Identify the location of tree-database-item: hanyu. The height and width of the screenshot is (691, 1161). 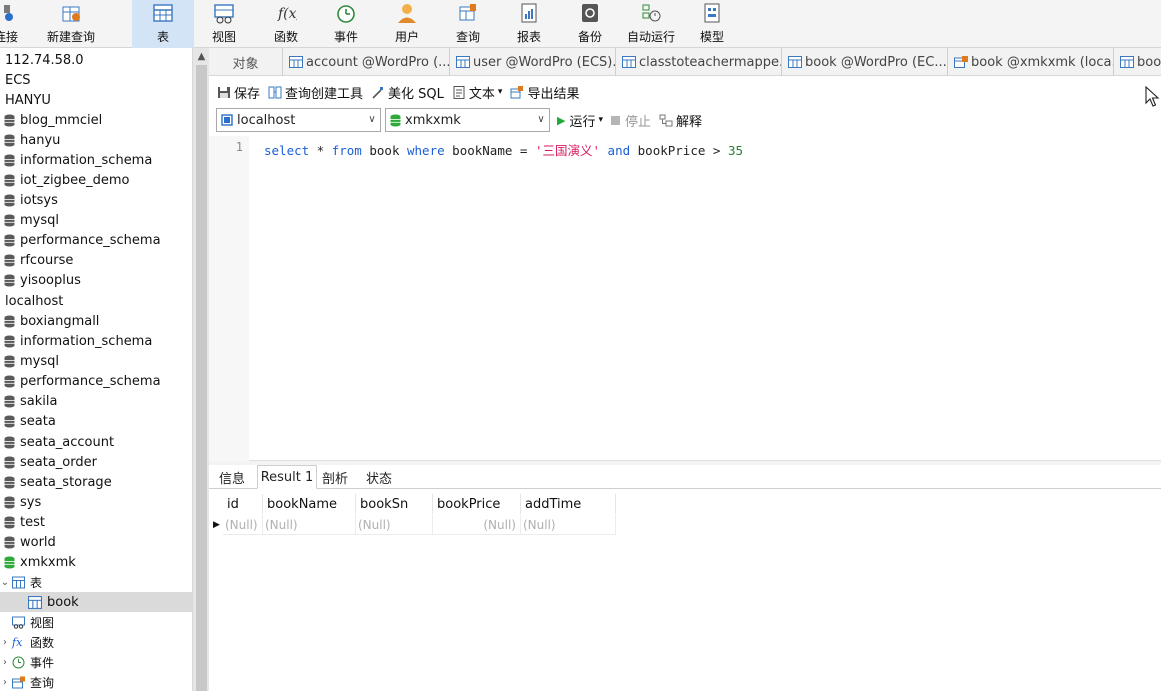
(96, 140).